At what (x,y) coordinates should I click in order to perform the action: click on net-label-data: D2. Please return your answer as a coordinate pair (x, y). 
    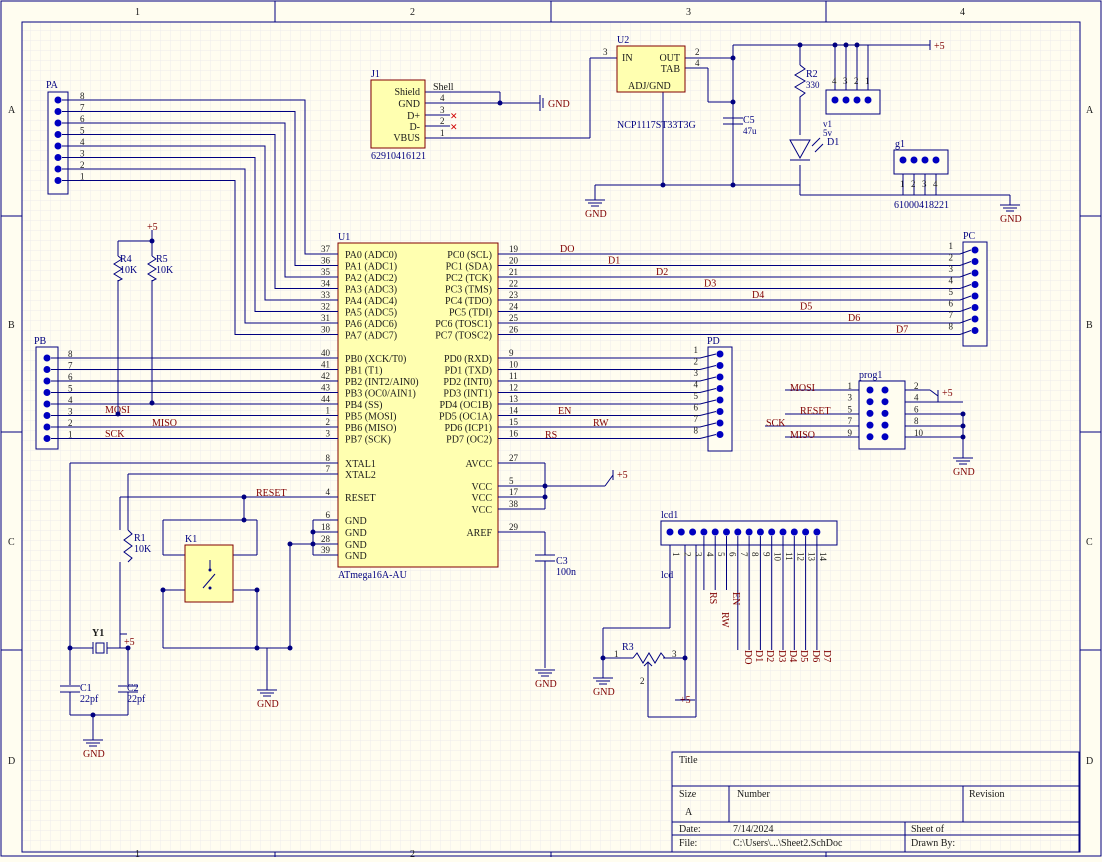
    Looking at the image, I should click on (662, 272).